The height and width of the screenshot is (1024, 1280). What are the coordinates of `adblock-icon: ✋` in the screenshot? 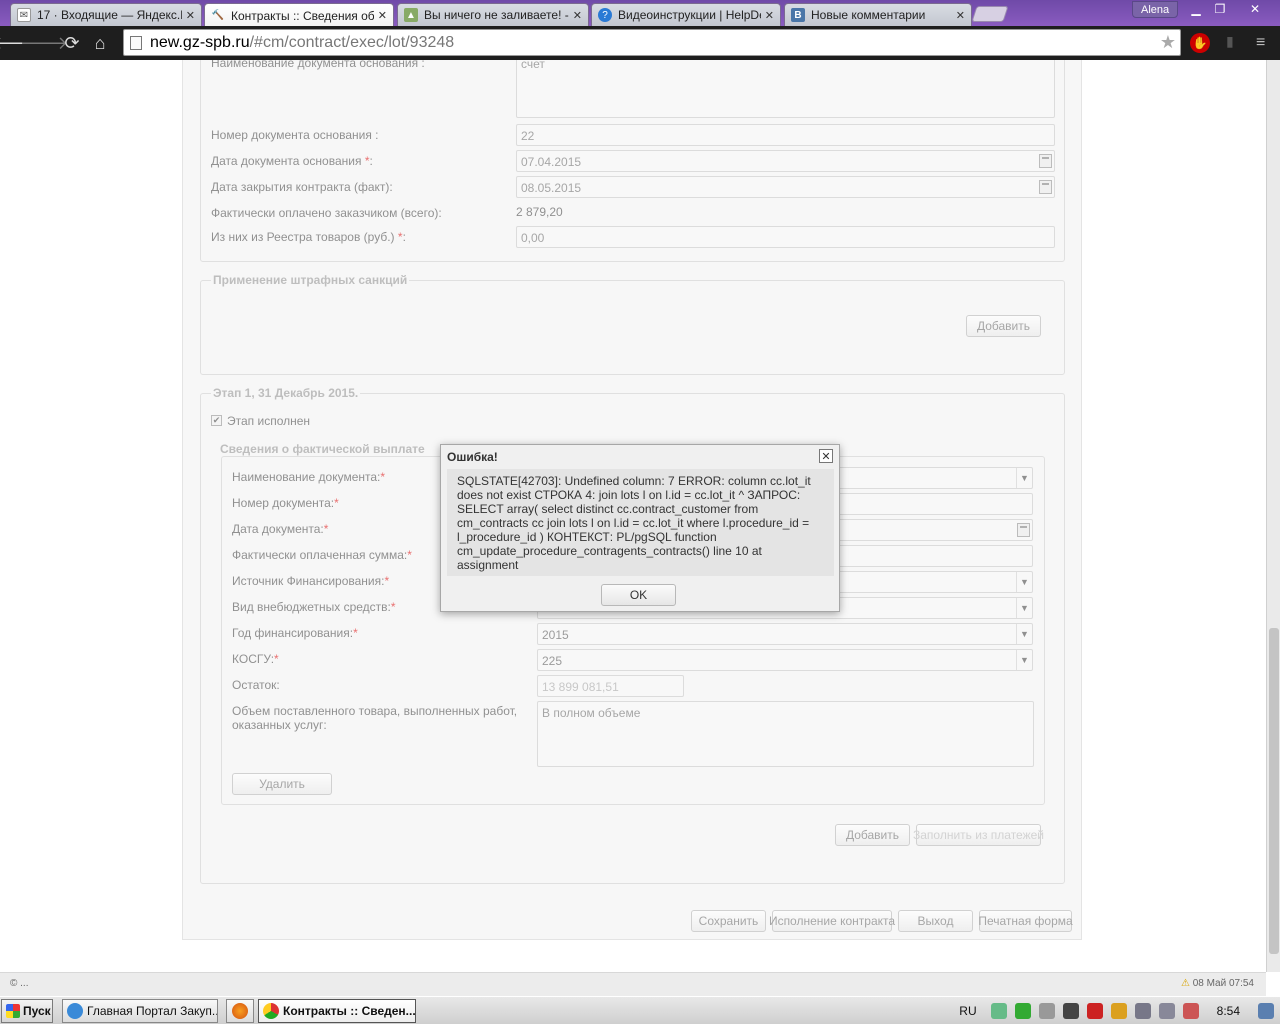 It's located at (1200, 43).